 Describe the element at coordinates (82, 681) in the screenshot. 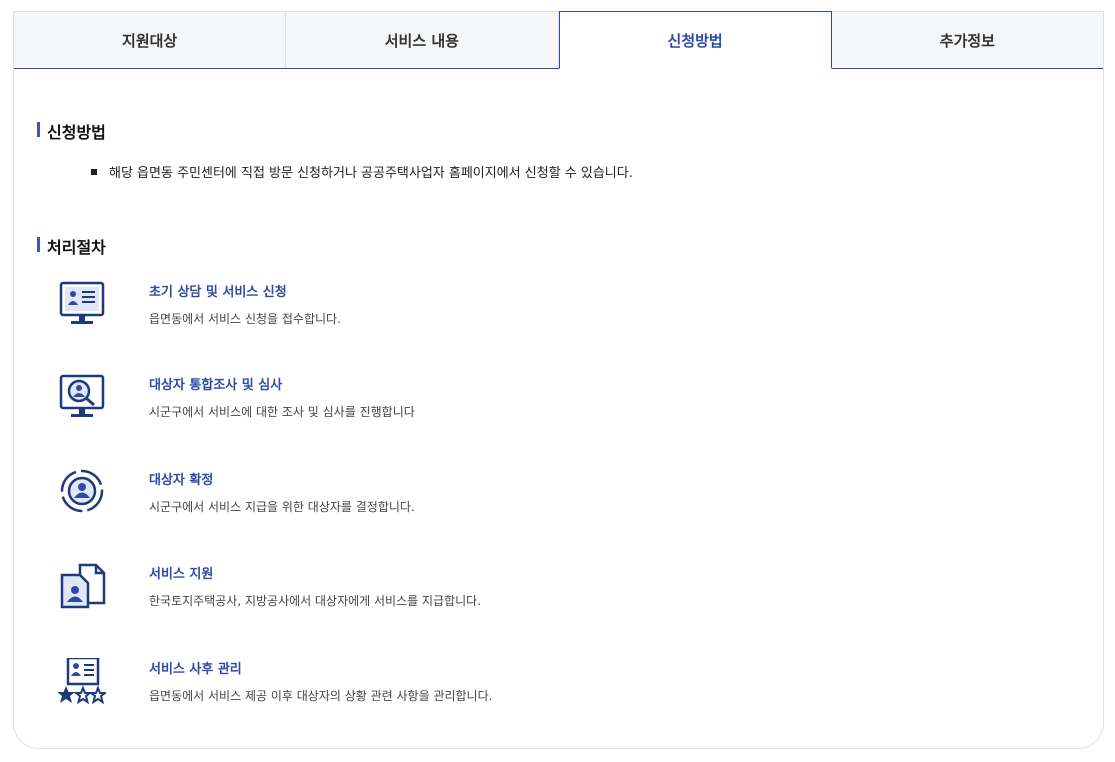

I see `rating-profile-icon` at that location.